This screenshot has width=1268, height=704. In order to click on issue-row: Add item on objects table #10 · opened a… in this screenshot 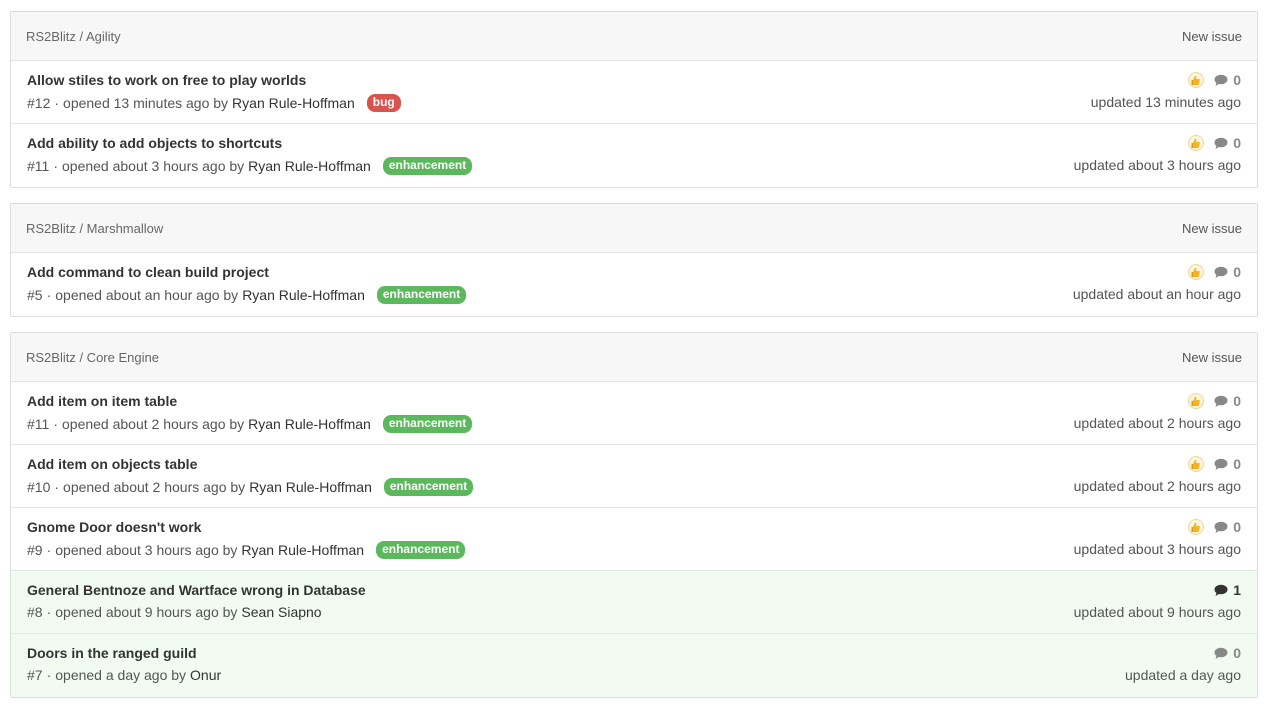, I will do `click(634, 476)`.